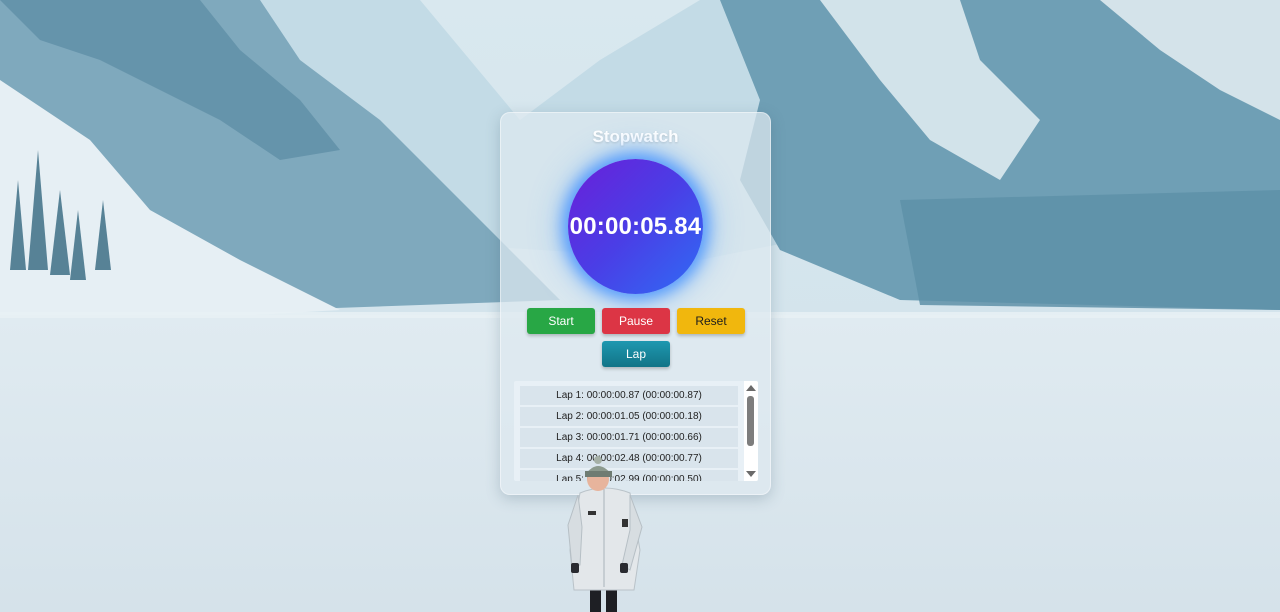 This screenshot has height=612, width=1280. Describe the element at coordinates (751, 388) in the screenshot. I see `scroll-up-arrow-icon` at that location.